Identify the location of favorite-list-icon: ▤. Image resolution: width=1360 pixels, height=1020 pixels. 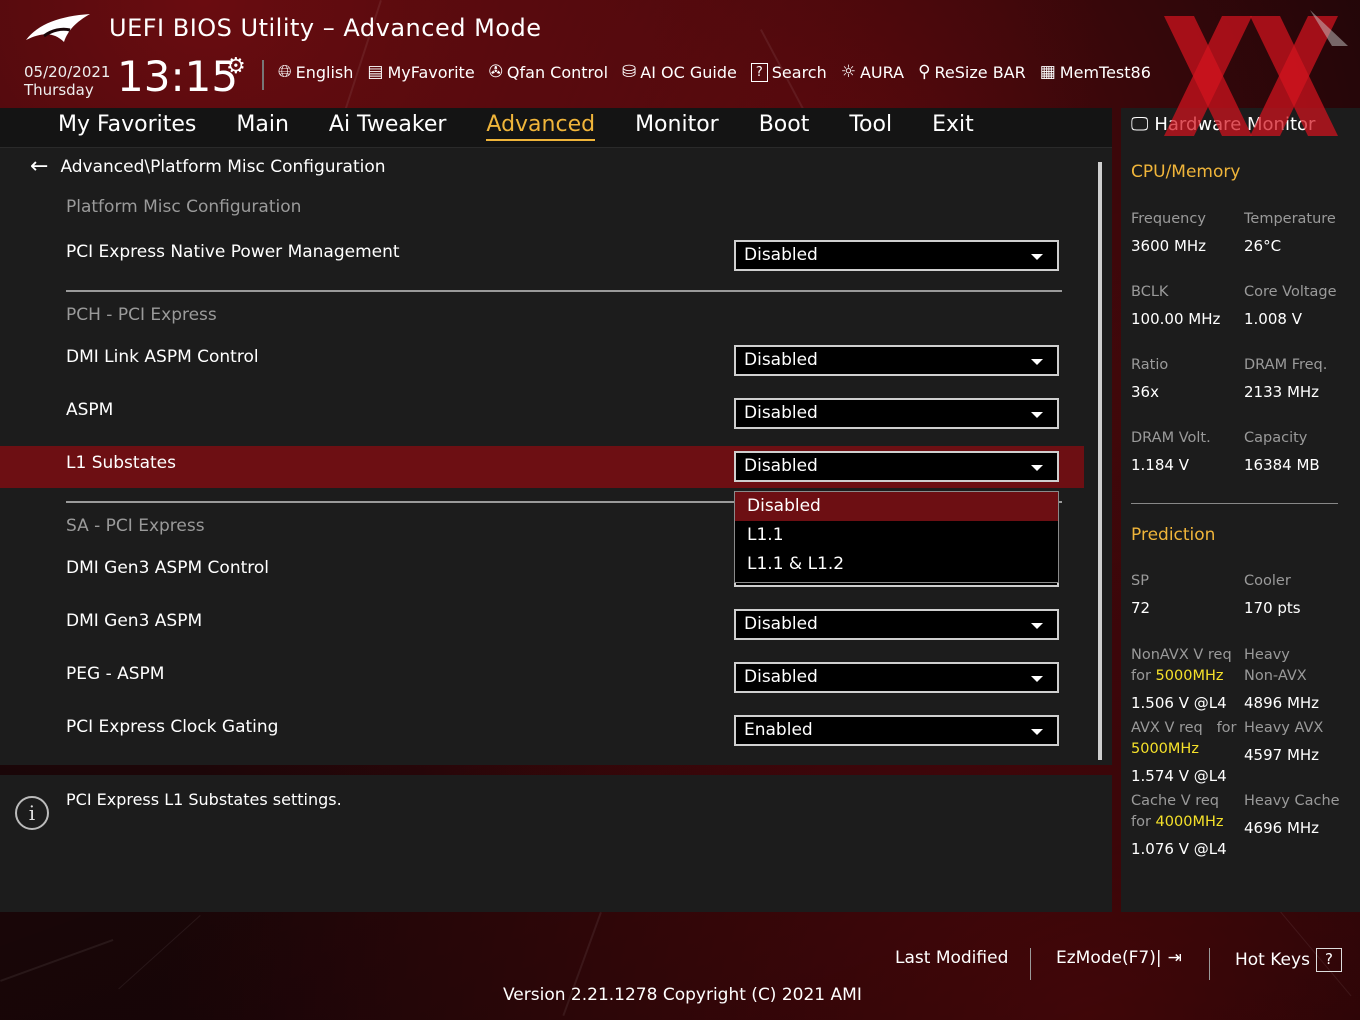
(375, 72).